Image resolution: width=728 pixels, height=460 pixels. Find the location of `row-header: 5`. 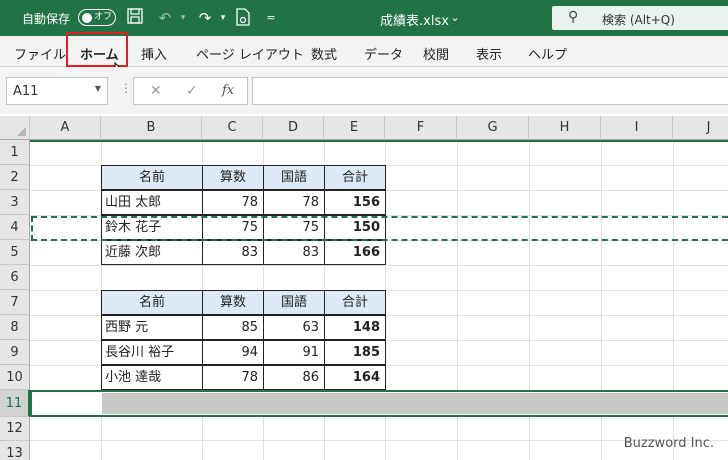

row-header: 5 is located at coordinates (15, 252).